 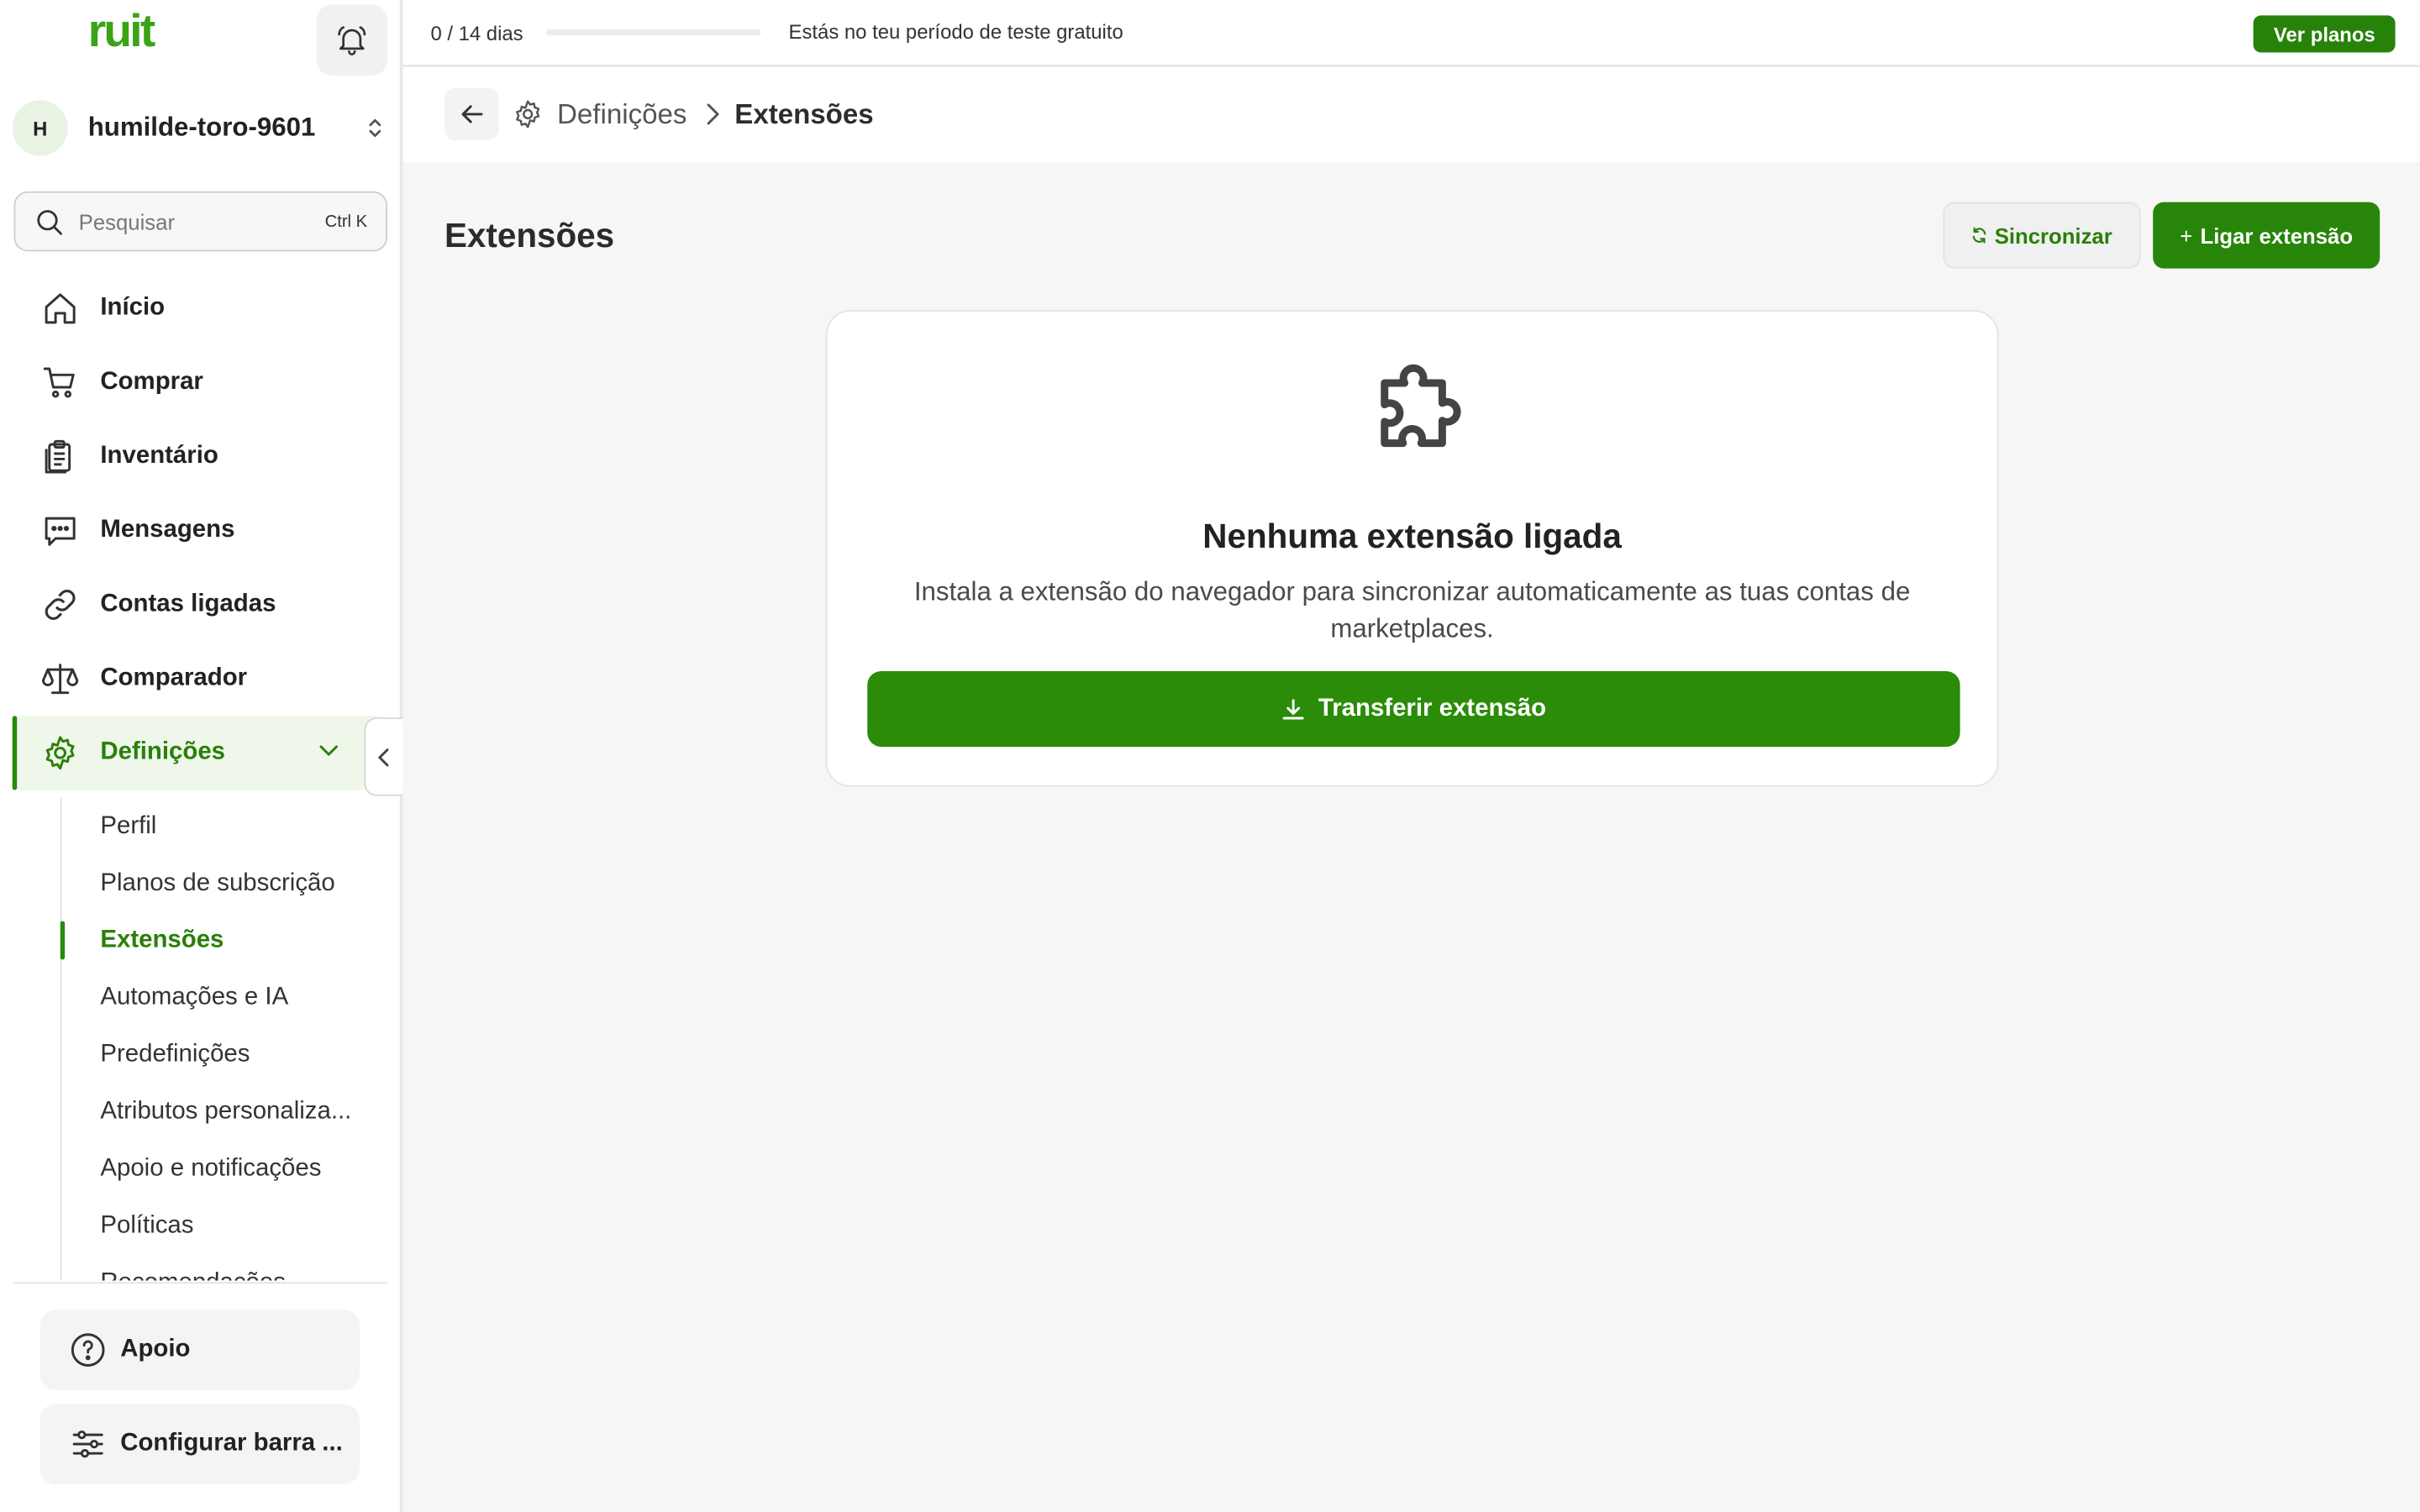 I want to click on search-icon, so click(x=50, y=221).